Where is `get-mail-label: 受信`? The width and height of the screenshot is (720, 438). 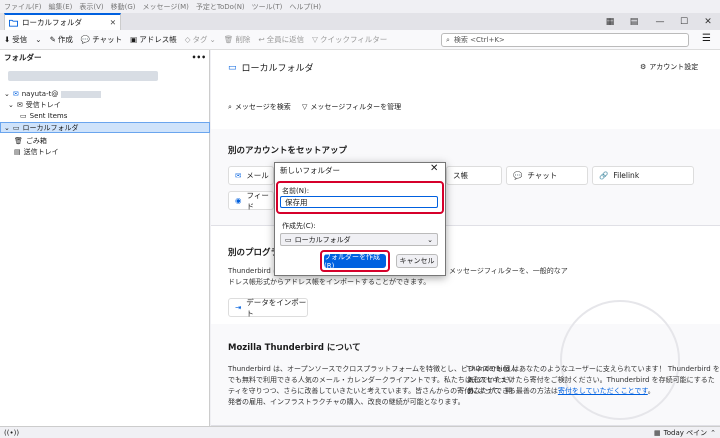 get-mail-label: 受信 is located at coordinates (20, 39).